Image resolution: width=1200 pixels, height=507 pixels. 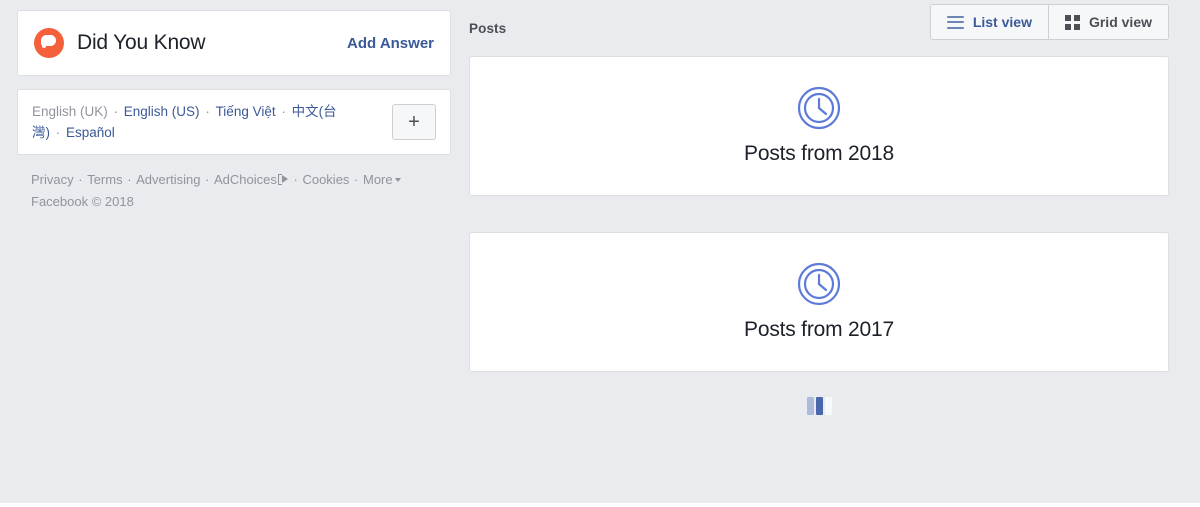 I want to click on caret-down-icon, so click(x=397, y=180).